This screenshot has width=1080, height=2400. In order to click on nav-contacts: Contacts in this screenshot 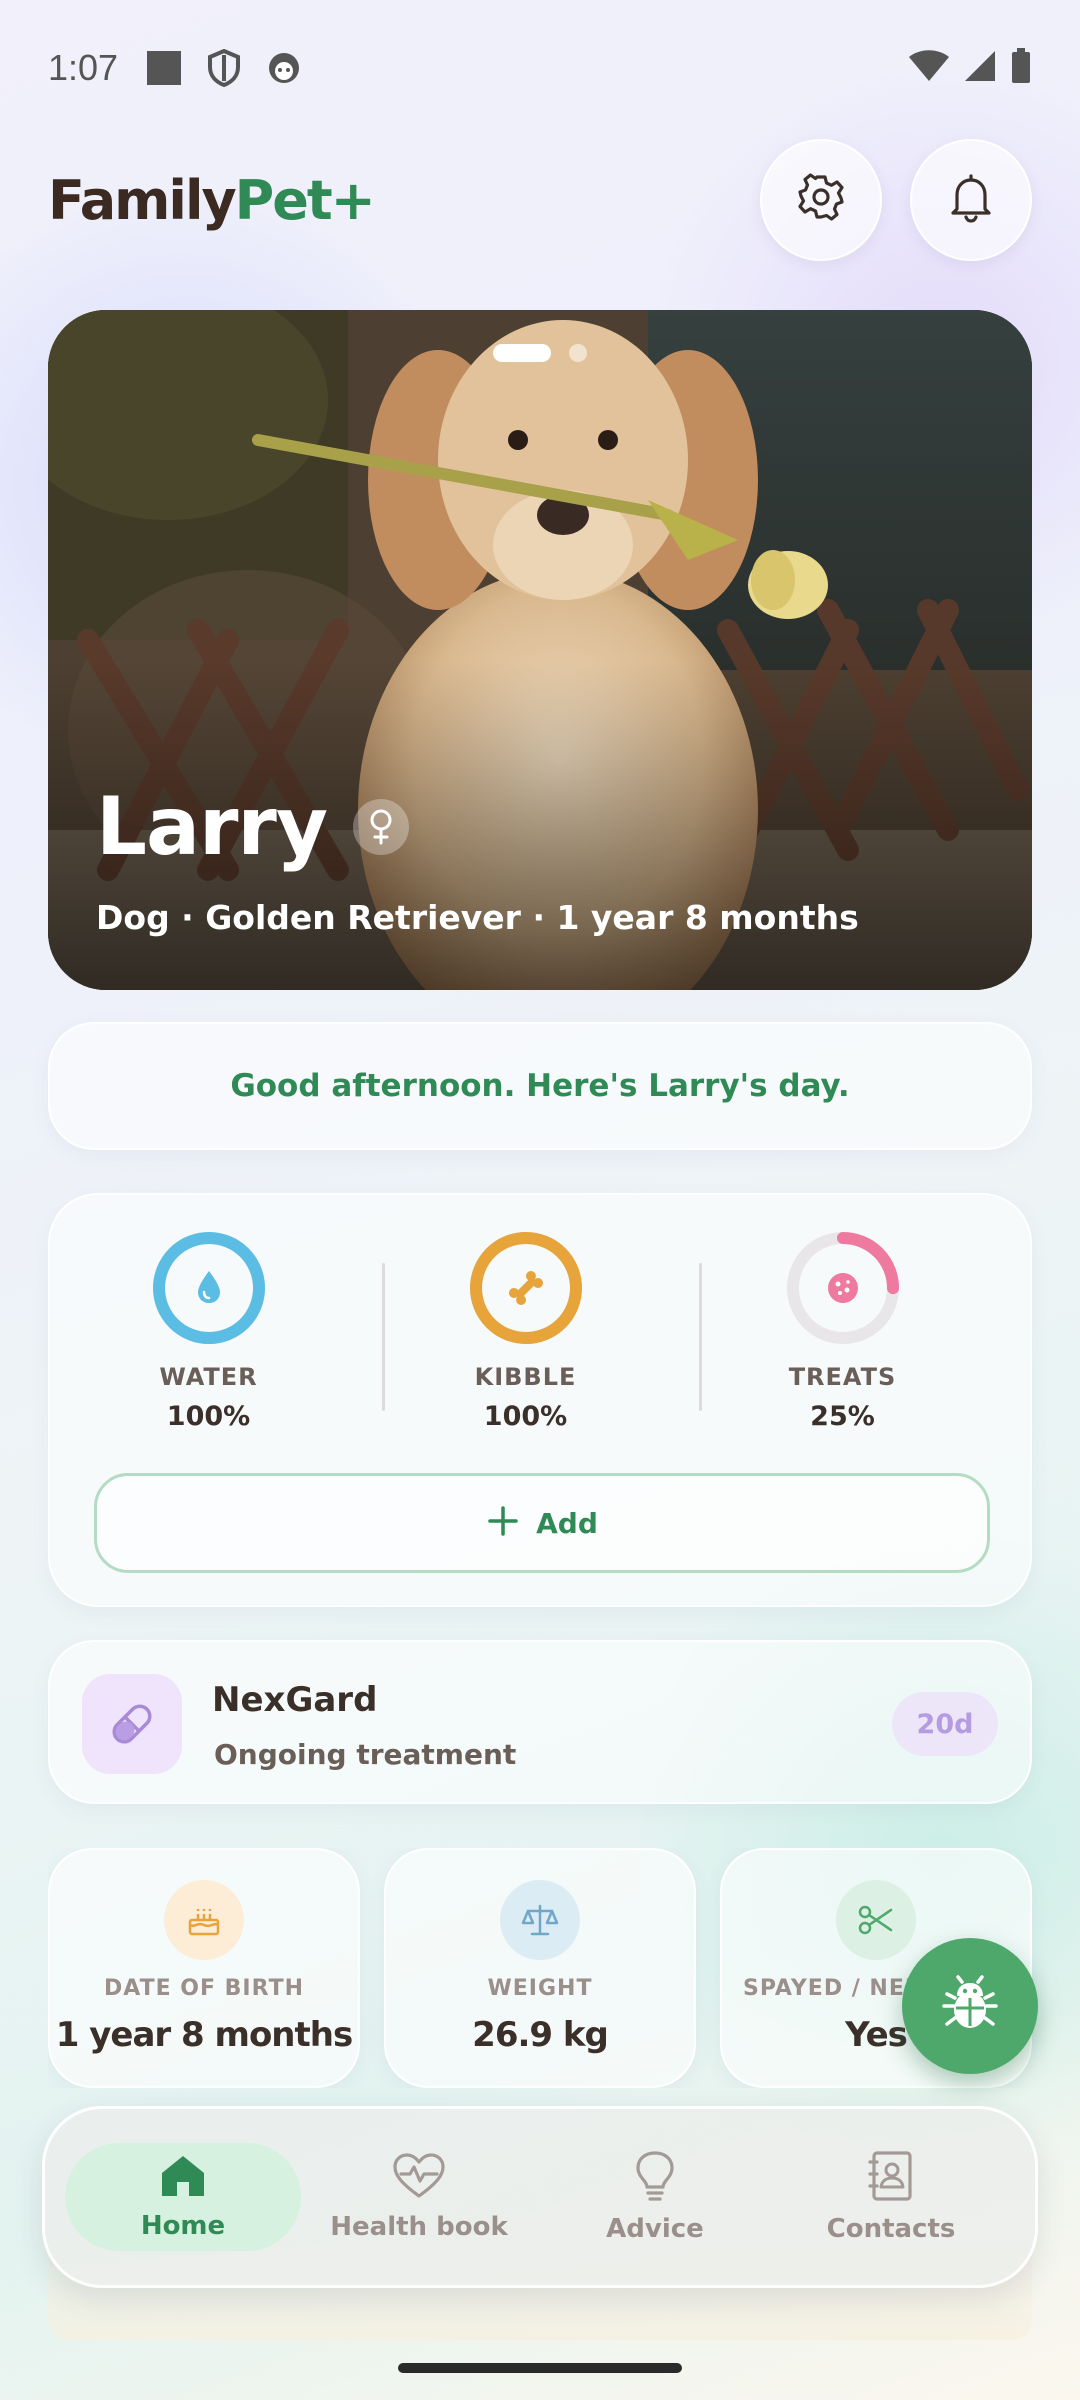, I will do `click(891, 2197)`.